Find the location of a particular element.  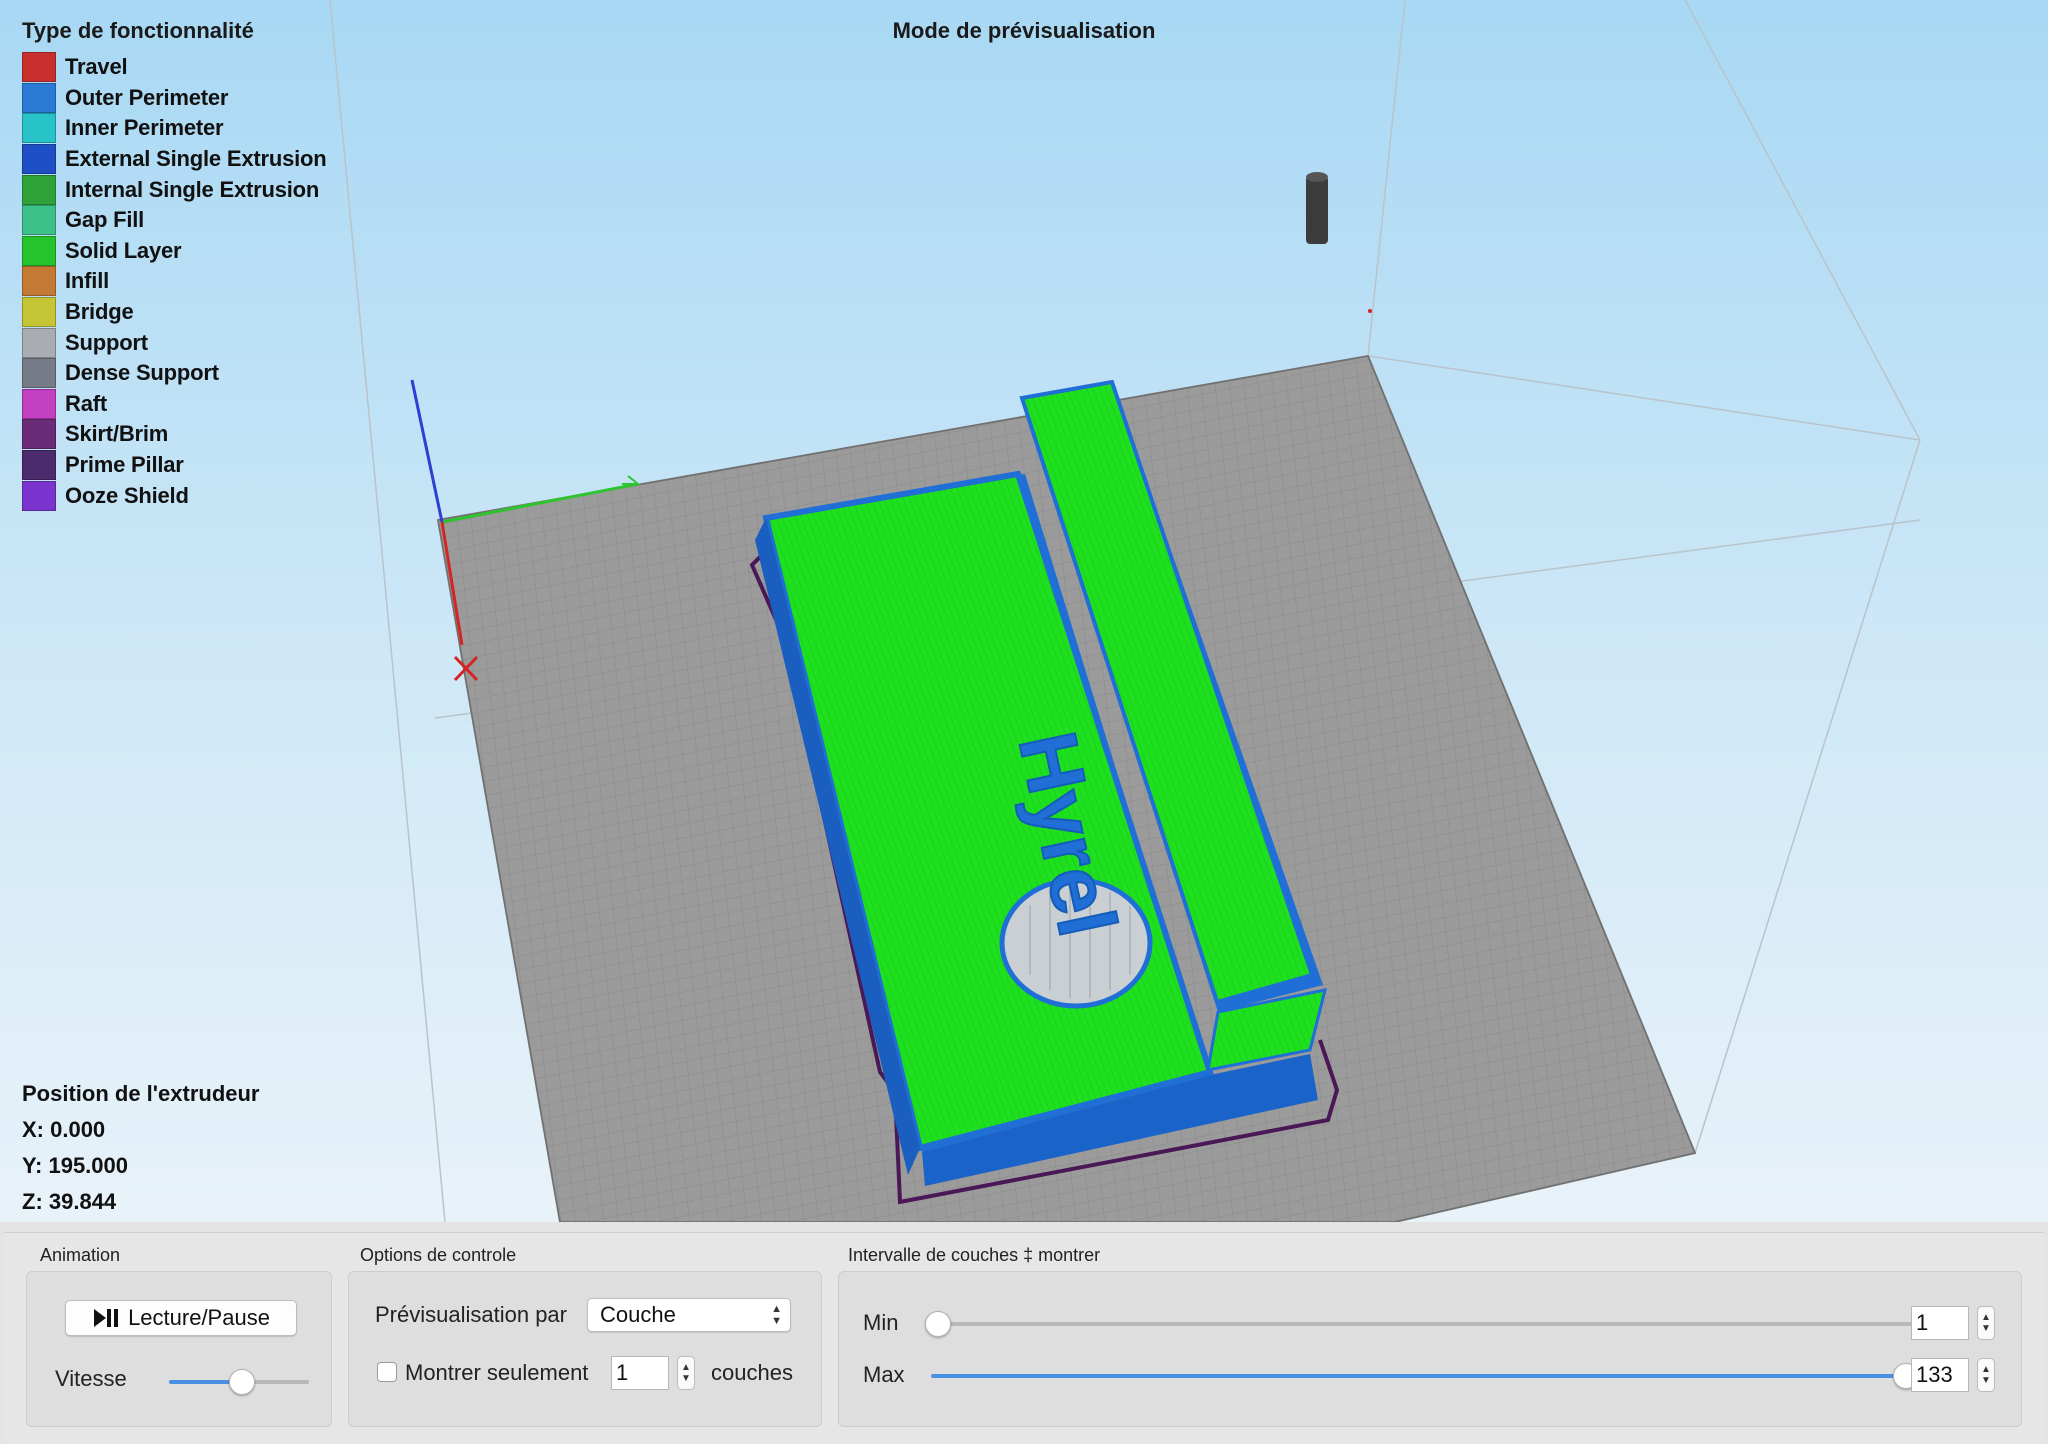

legend-item: Outer Perimeter is located at coordinates (174, 98).